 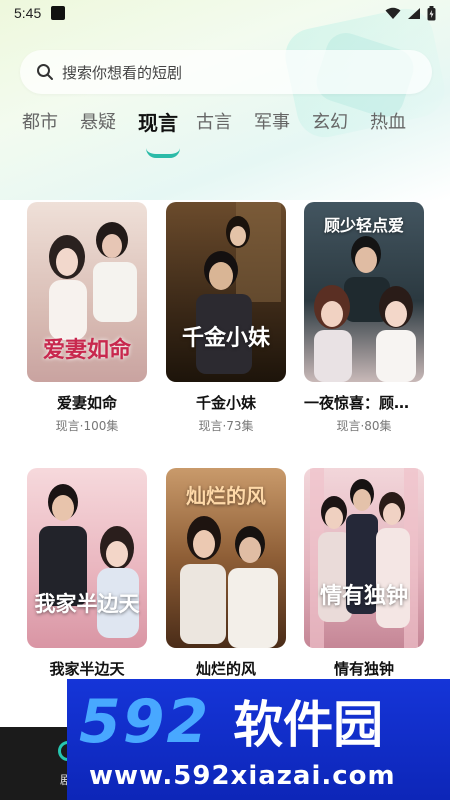 I want to click on drama-cover: 千金小妹, so click(x=226, y=292).